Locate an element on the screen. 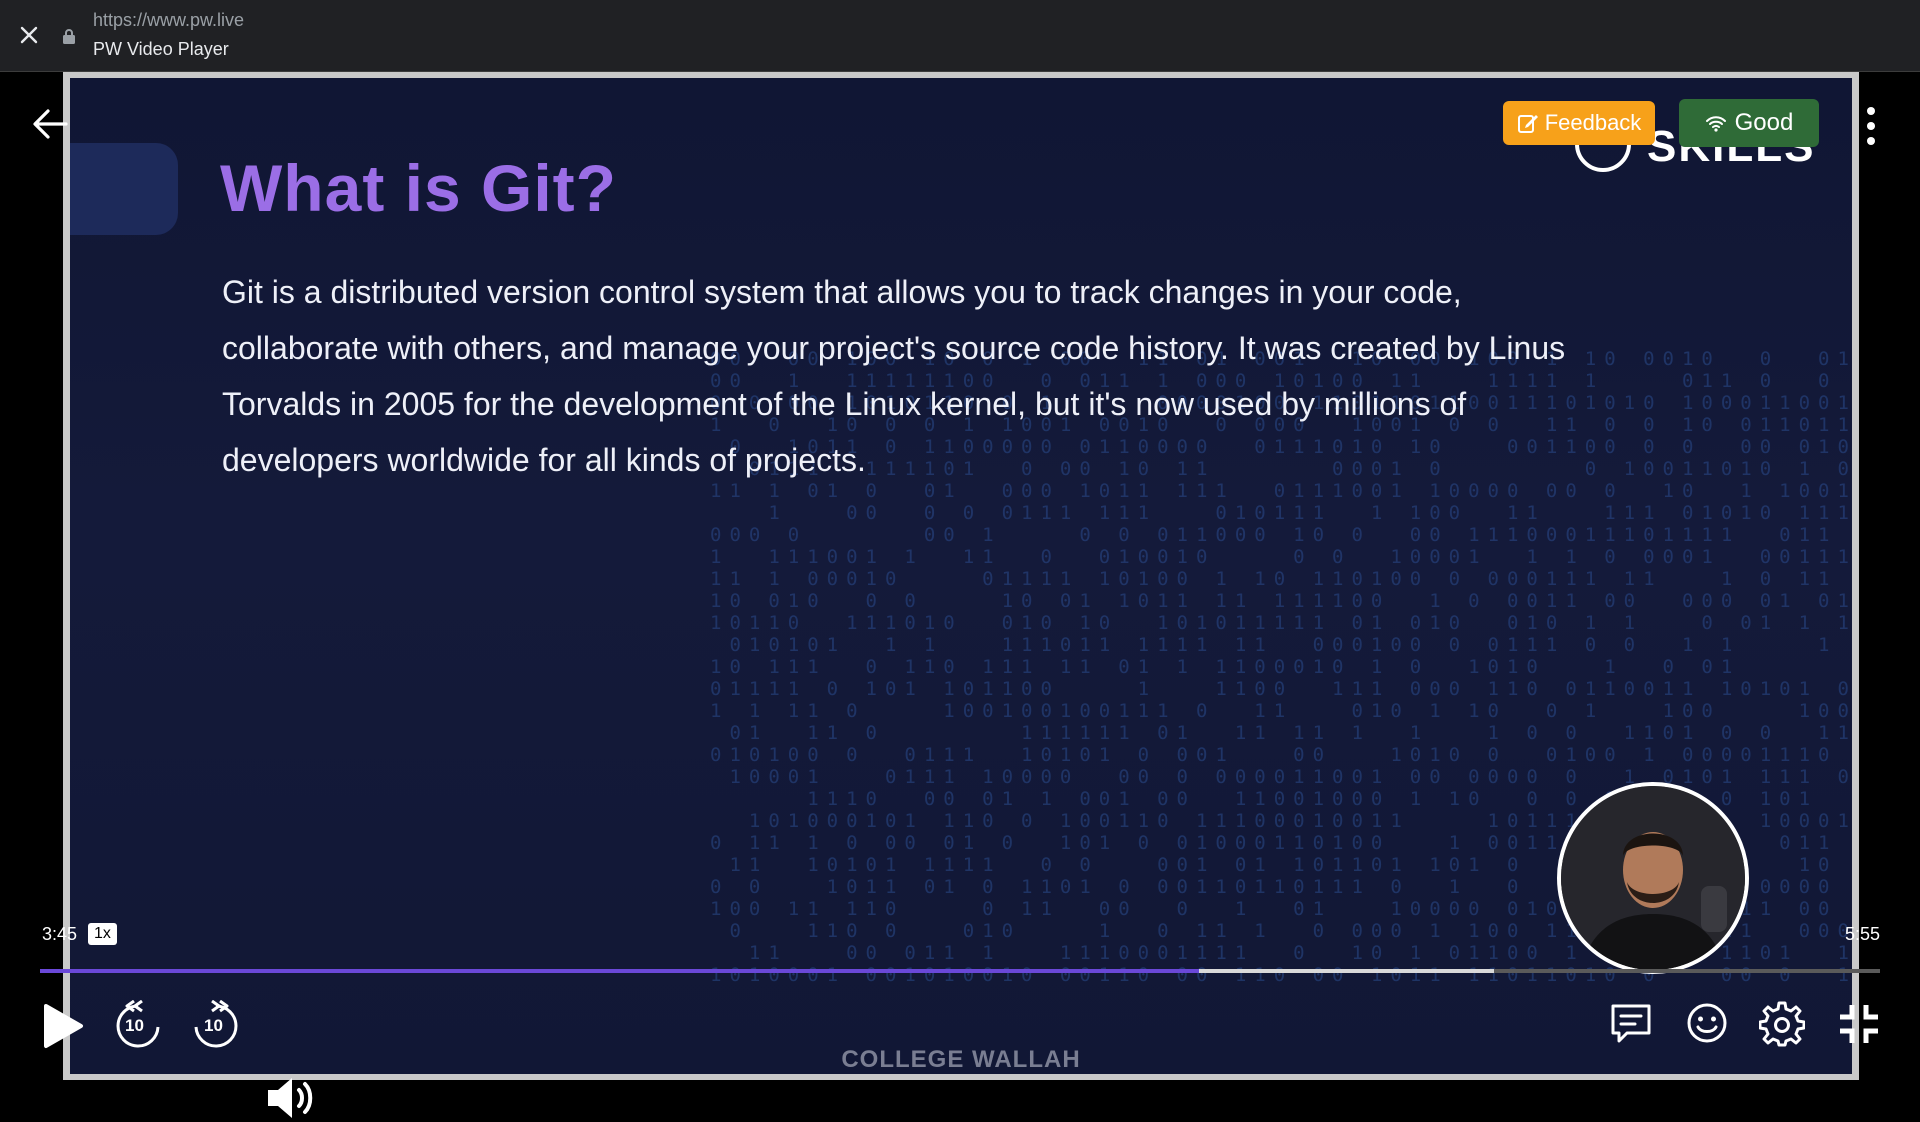 The height and width of the screenshot is (1122, 1920). captions-button is located at coordinates (1631, 1023).